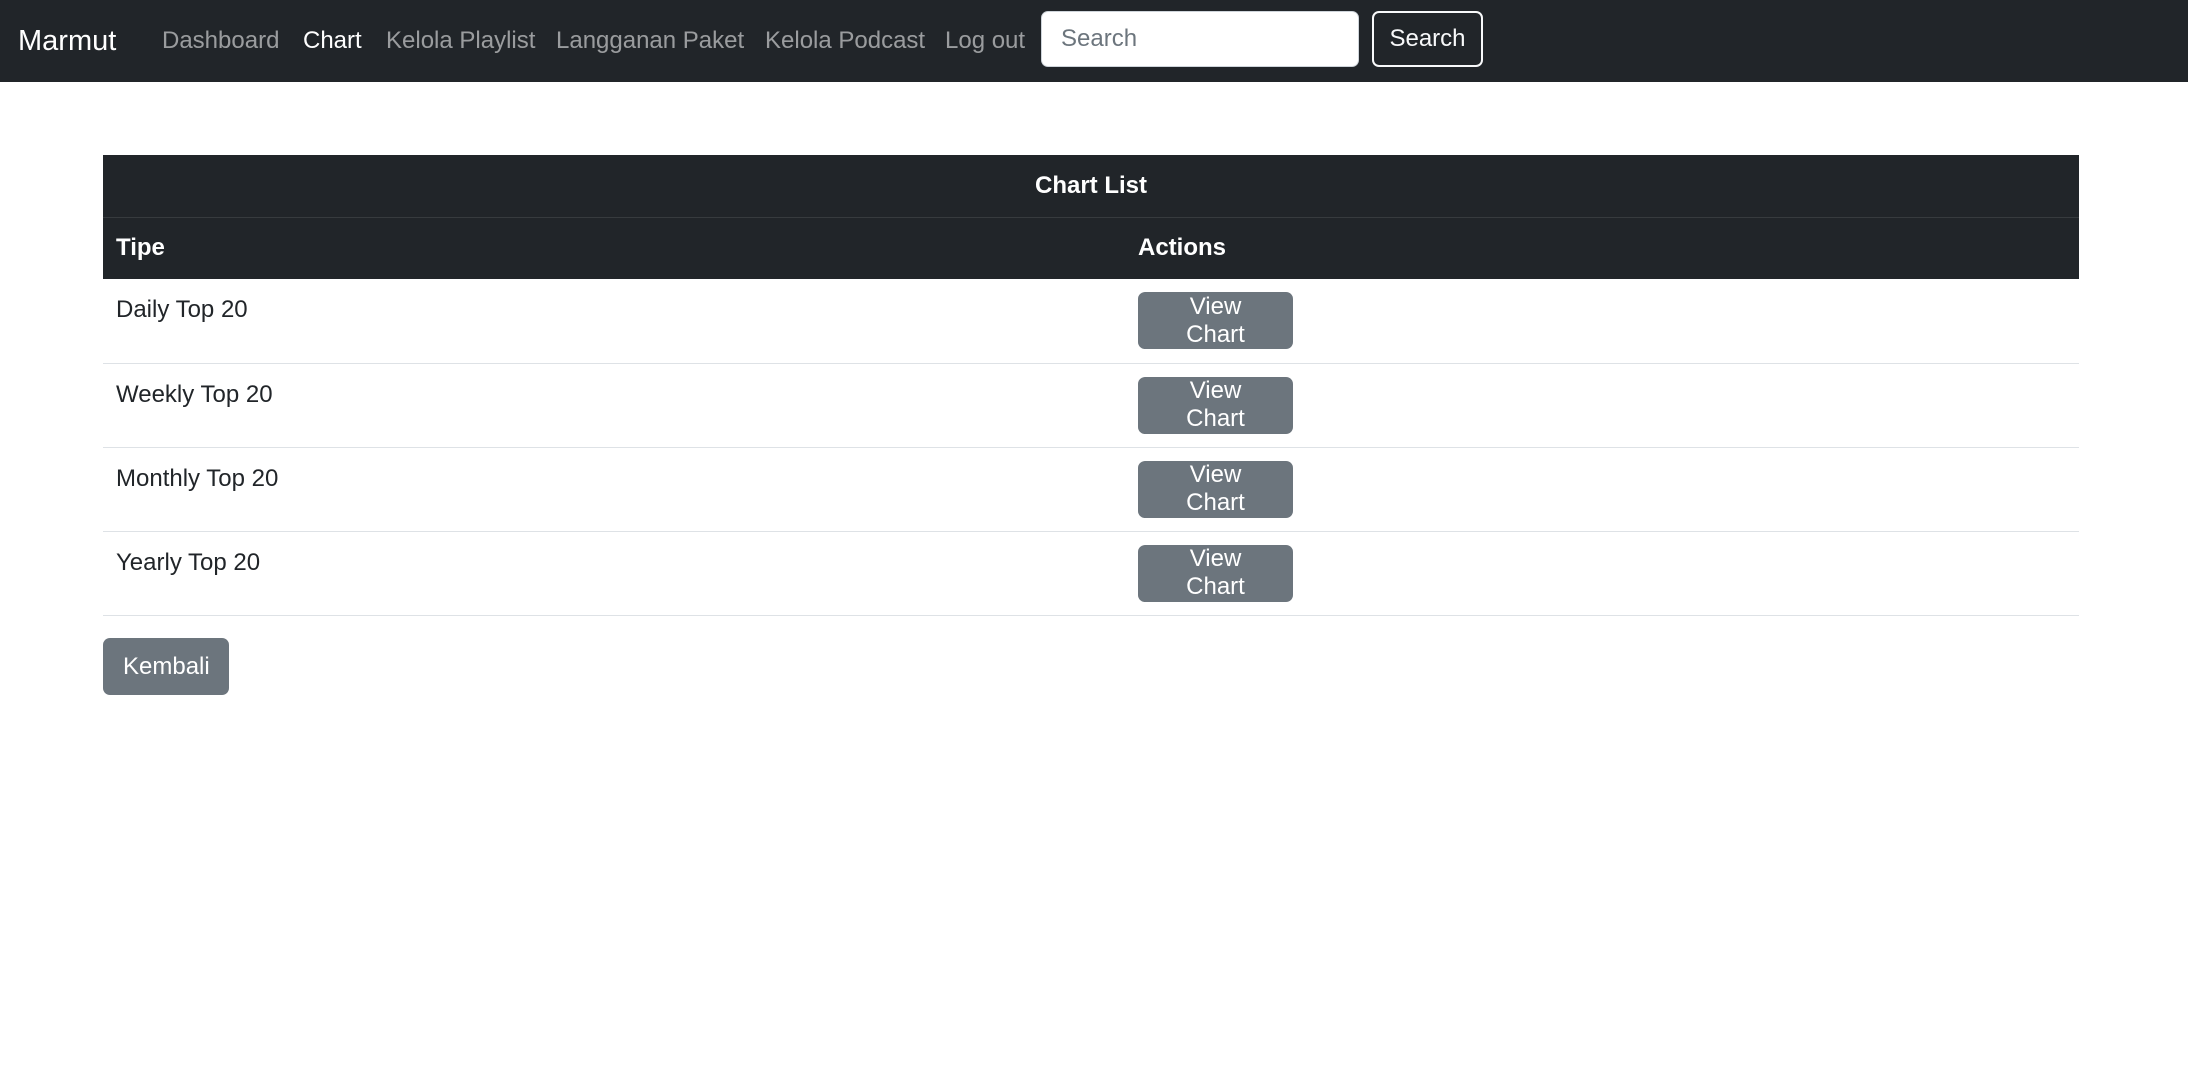 This screenshot has height=1074, width=2188. Describe the element at coordinates (1200, 39) in the screenshot. I see `search-input` at that location.